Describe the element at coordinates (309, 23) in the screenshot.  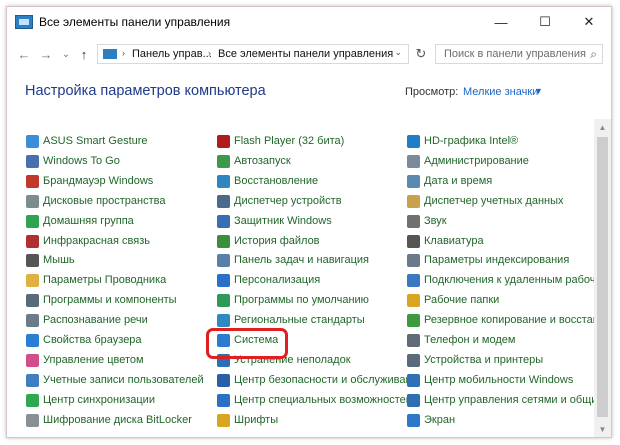
I see `title-bar: Все элементы панели управления — ☐ ✕` at that location.